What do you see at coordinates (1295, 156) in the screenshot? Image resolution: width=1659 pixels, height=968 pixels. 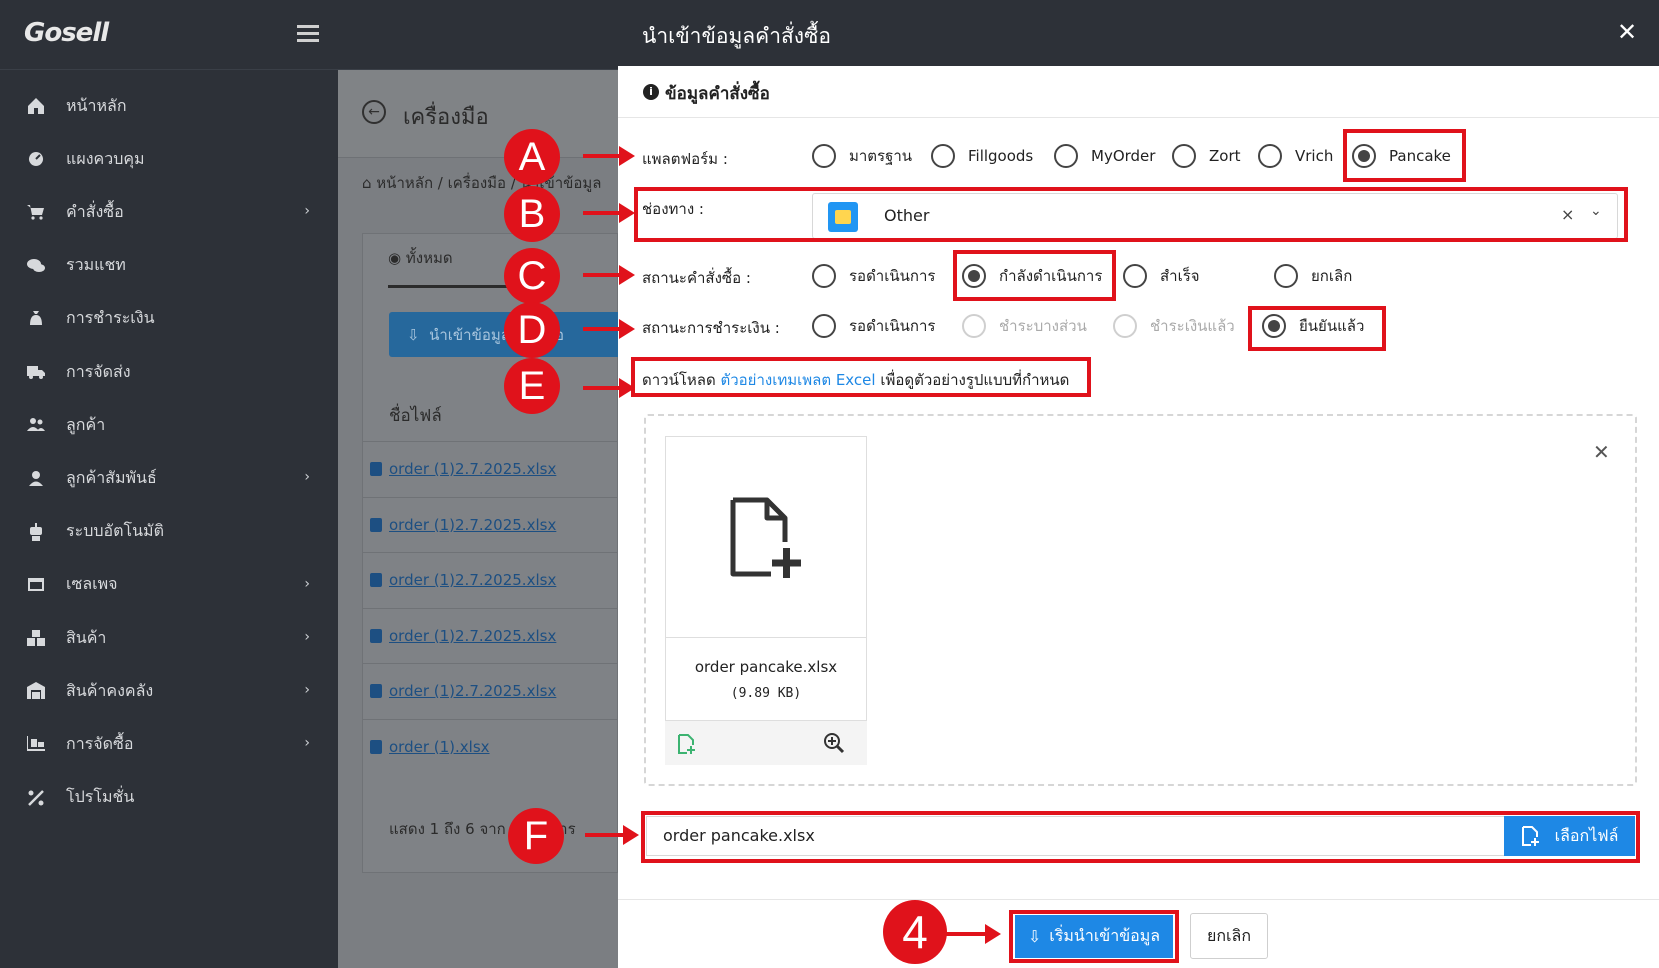 I see `platform-option-5: Vrich` at bounding box center [1295, 156].